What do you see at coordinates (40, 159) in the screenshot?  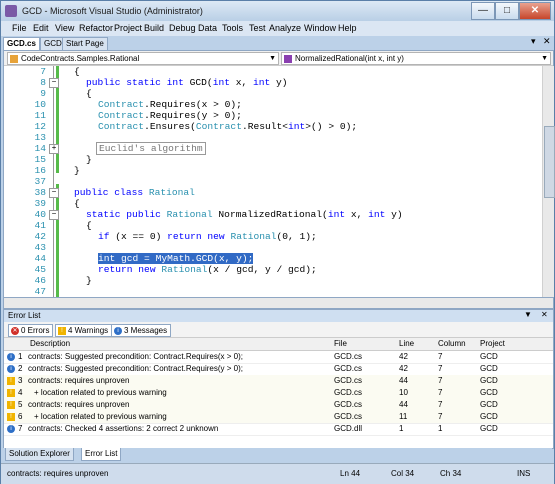 I see `line-number: 15` at bounding box center [40, 159].